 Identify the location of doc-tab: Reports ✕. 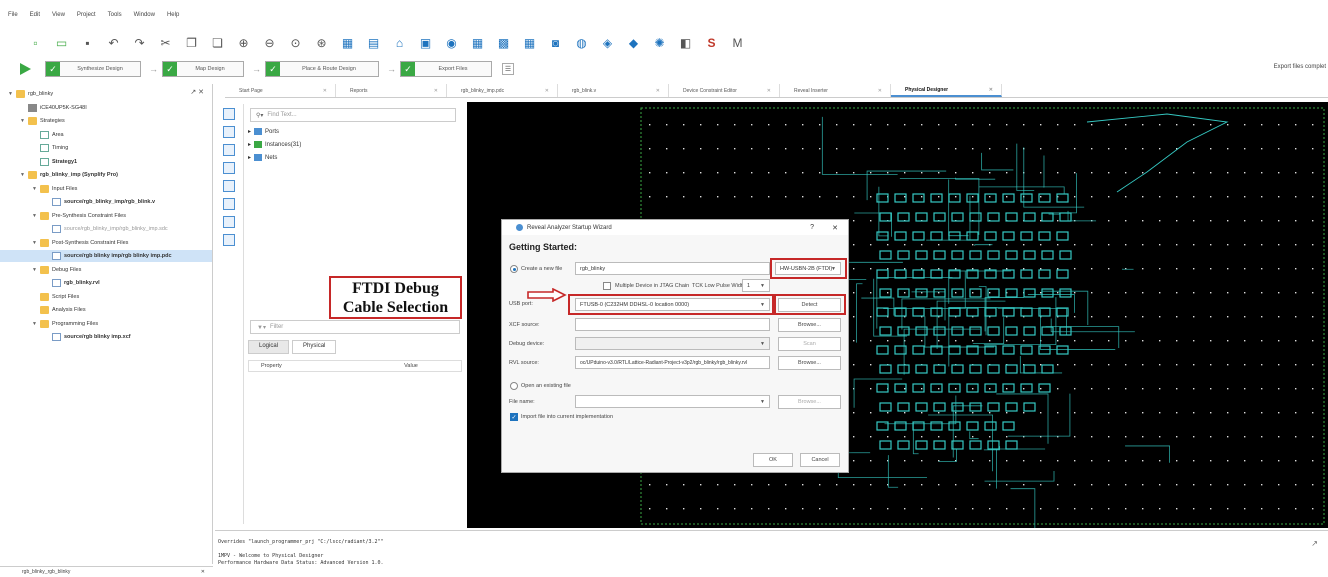
(391, 90).